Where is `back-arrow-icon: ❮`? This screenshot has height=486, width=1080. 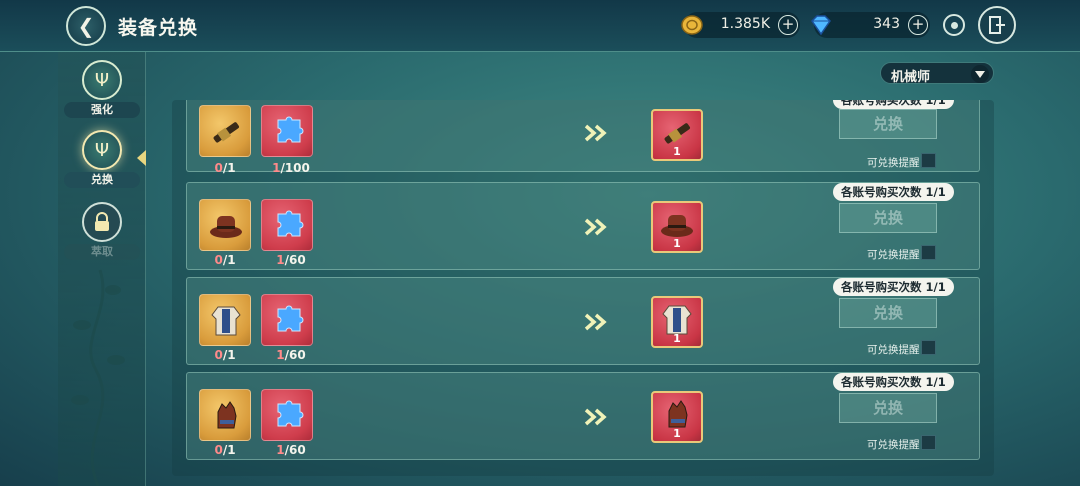
back-arrow-icon: ❮ is located at coordinates (86, 26).